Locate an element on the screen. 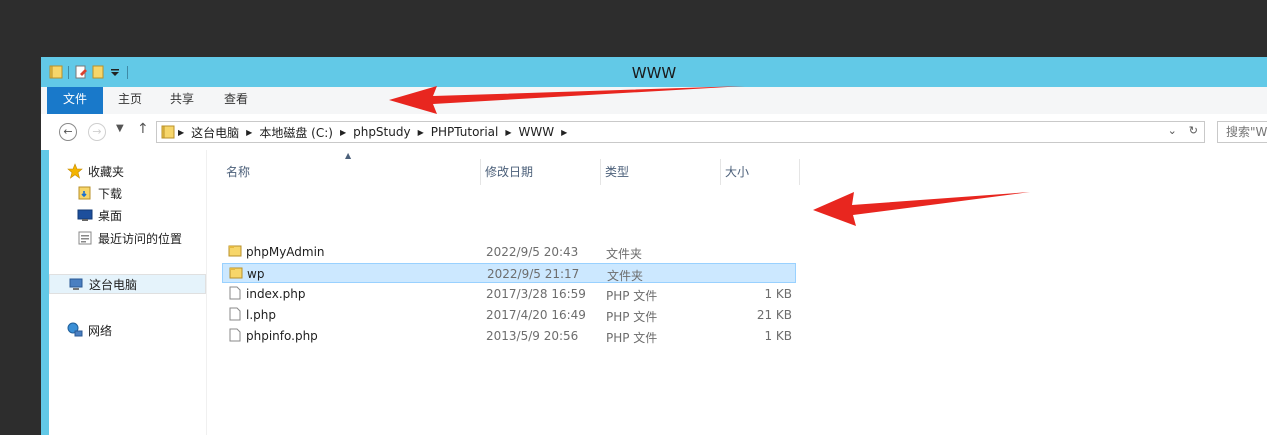 This screenshot has width=1267, height=435. search-input is located at coordinates (1242, 132).